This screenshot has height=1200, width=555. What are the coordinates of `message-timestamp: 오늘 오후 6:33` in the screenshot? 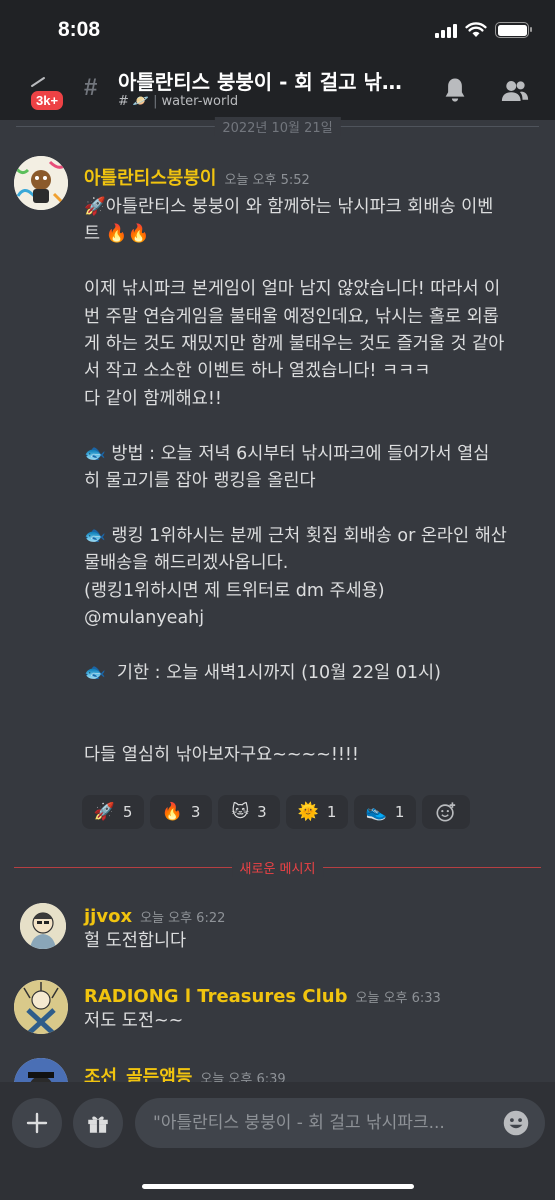 It's located at (398, 998).